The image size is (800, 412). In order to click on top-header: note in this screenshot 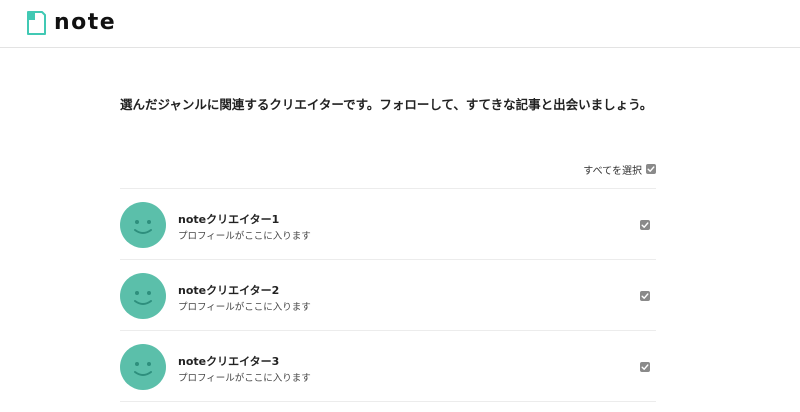, I will do `click(400, 24)`.